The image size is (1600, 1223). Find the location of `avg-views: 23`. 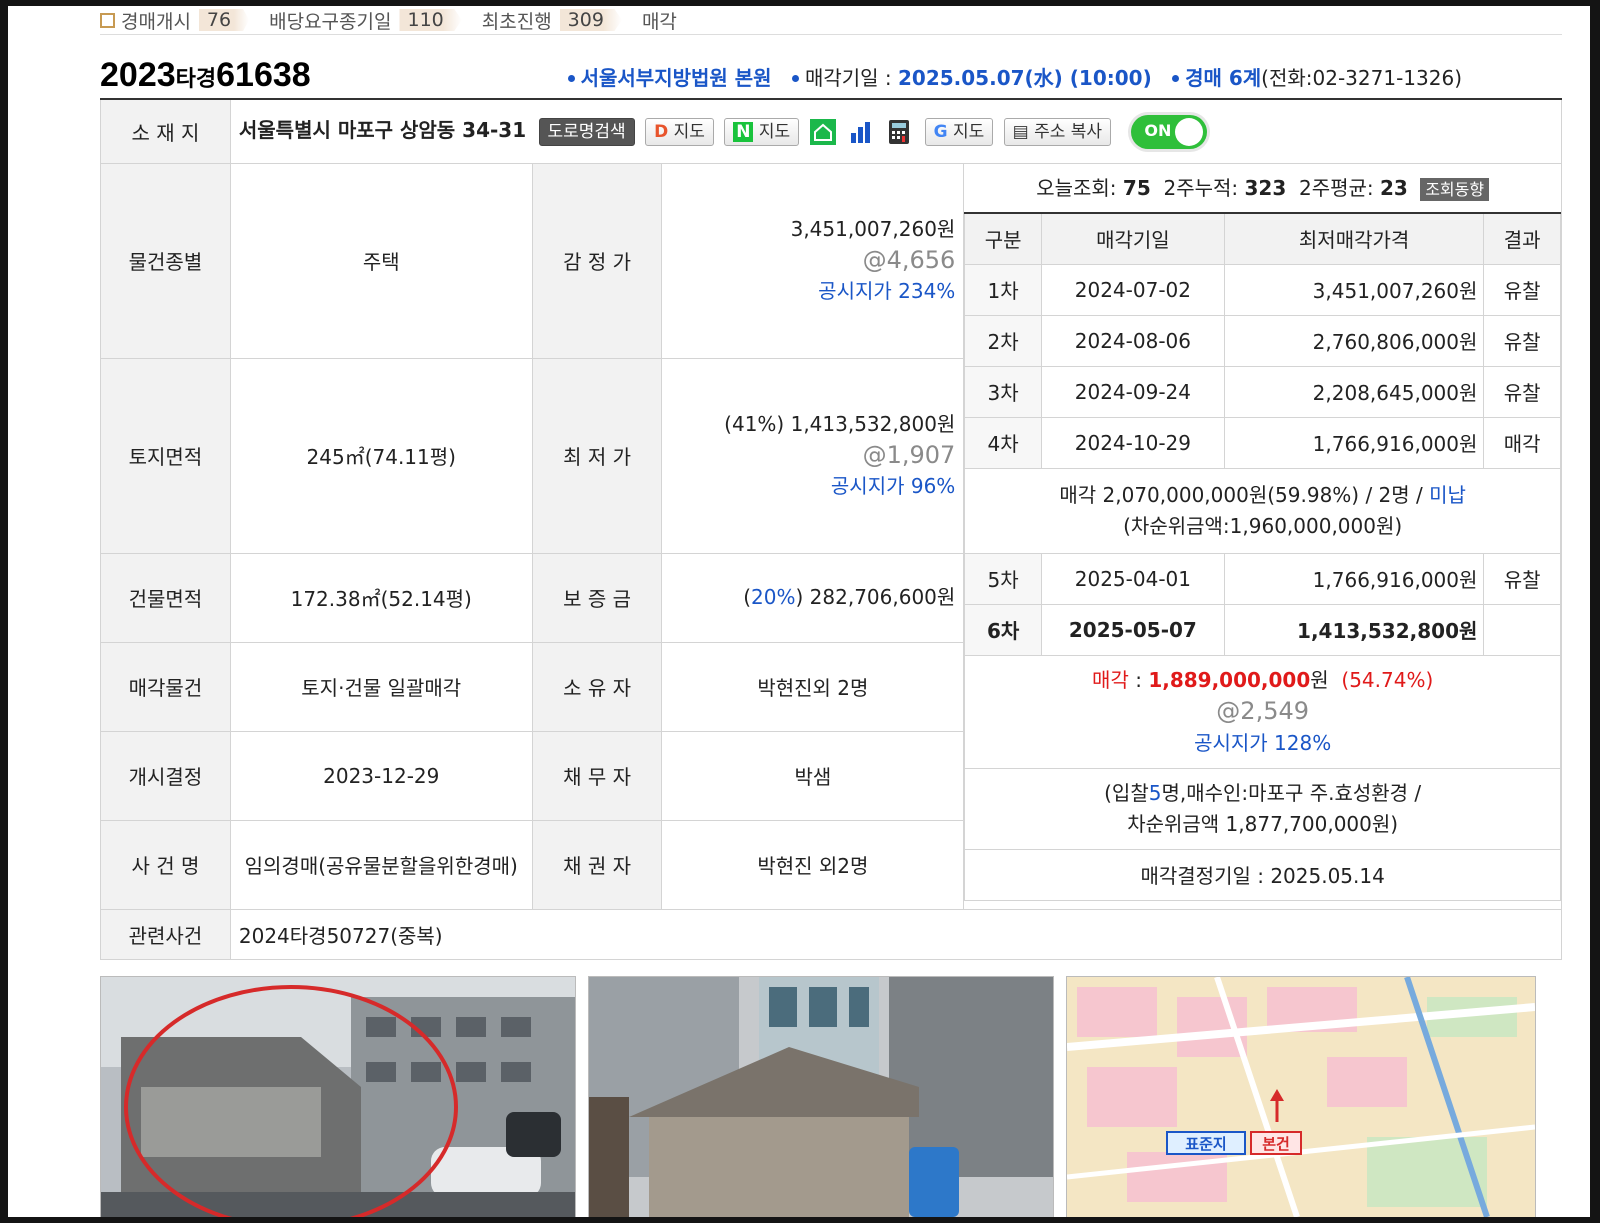

avg-views: 23 is located at coordinates (1394, 187).